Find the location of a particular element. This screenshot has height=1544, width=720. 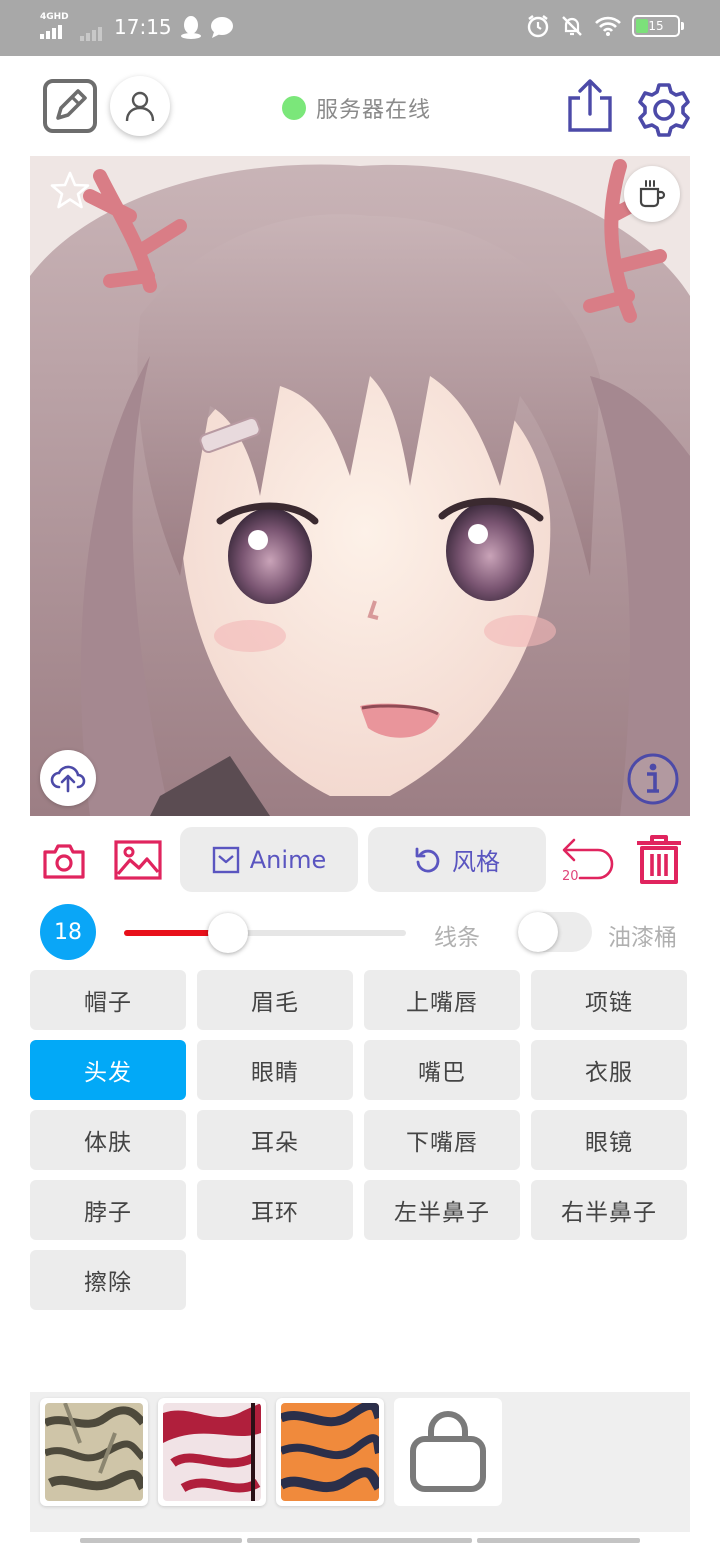

part-skin: 体肤 is located at coordinates (108, 1140).